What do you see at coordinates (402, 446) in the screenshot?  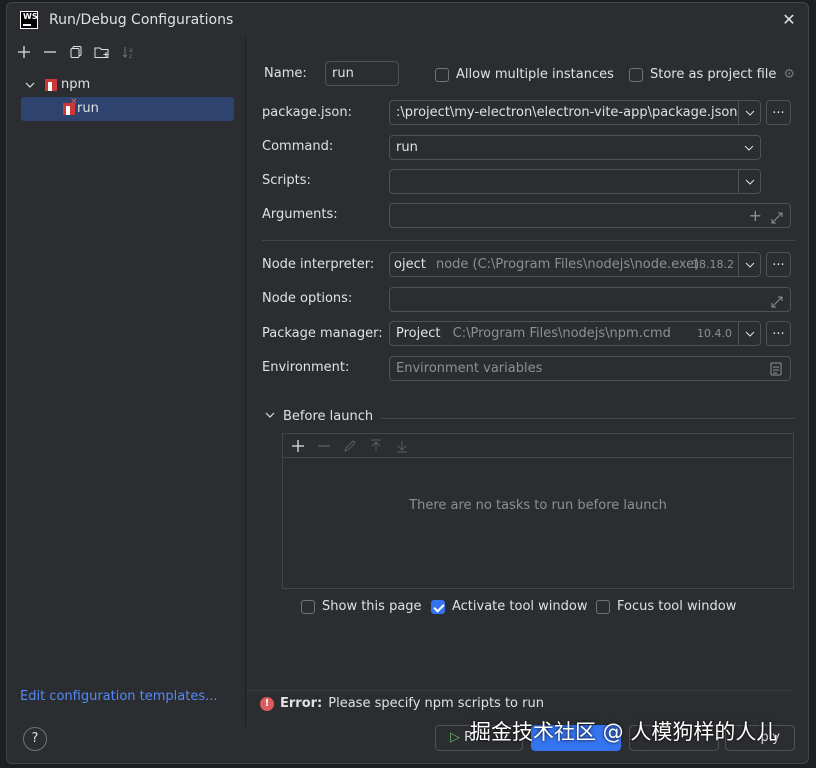 I see `move-down-icon` at bounding box center [402, 446].